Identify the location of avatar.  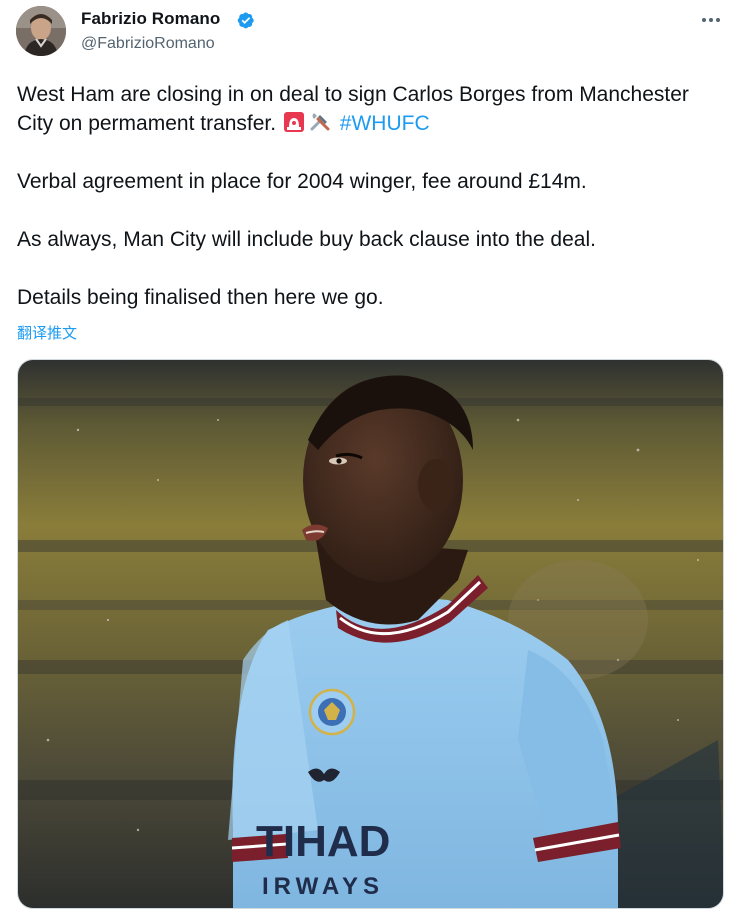
(41, 31).